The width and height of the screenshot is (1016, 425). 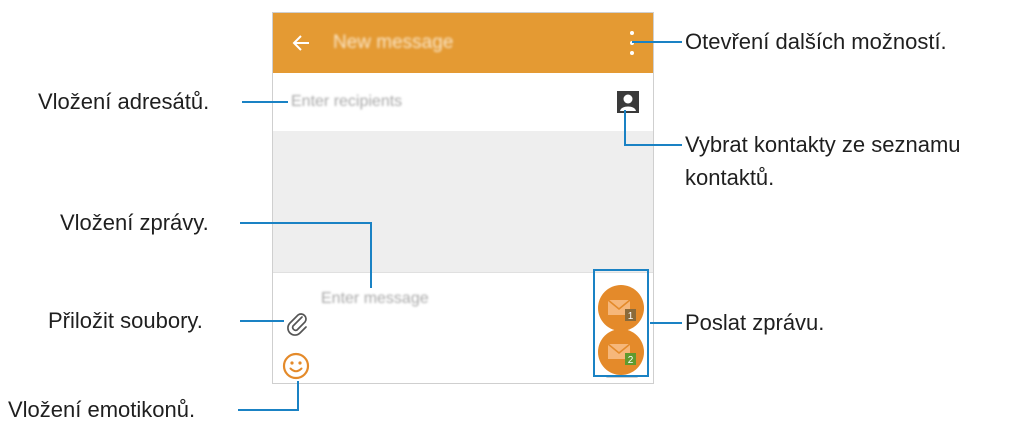 I want to click on paperclip-icon, so click(x=298, y=324).